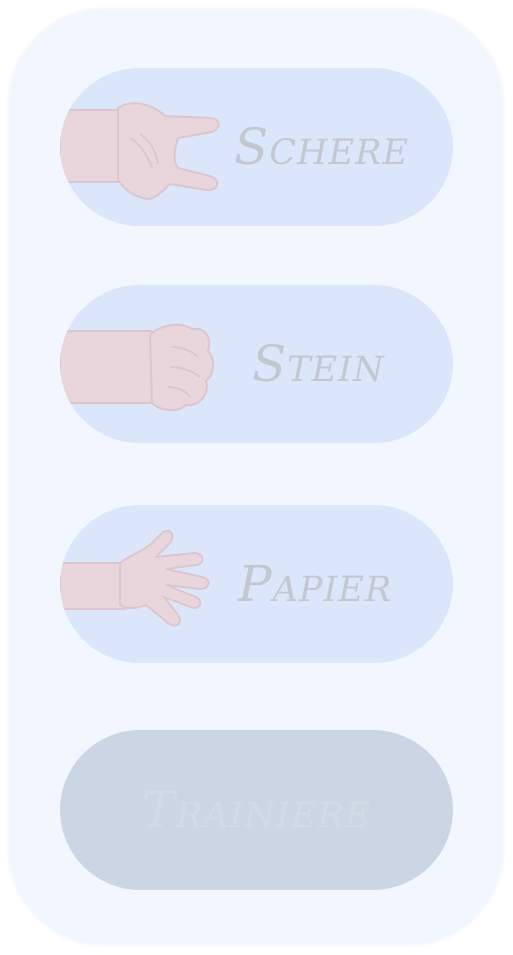 Image resolution: width=513 pixels, height=955 pixels. I want to click on rock-button: Stein, so click(256, 364).